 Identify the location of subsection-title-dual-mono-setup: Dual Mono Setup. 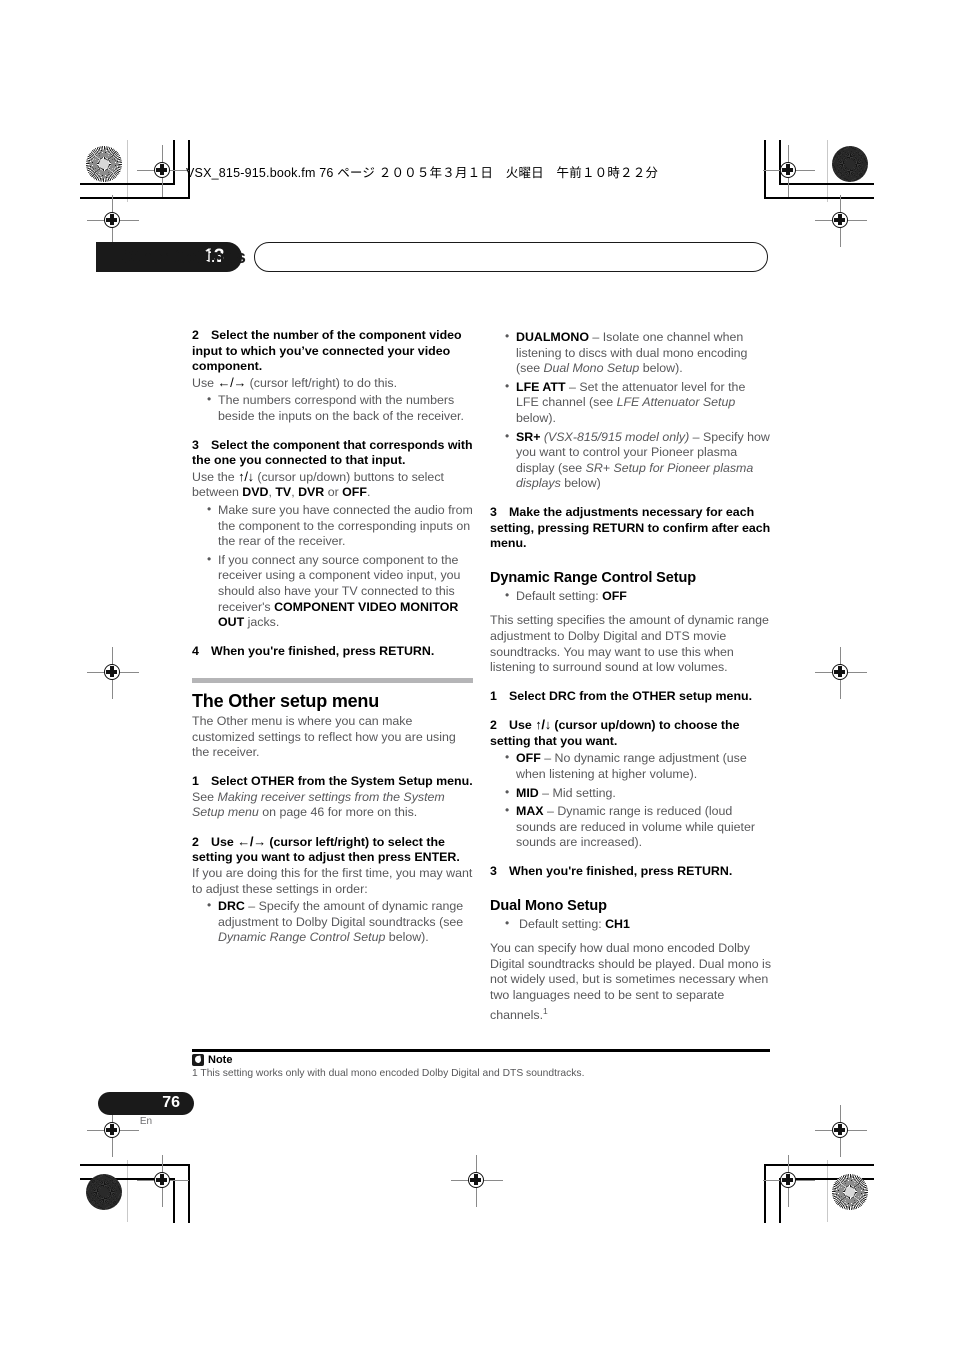
(548, 905).